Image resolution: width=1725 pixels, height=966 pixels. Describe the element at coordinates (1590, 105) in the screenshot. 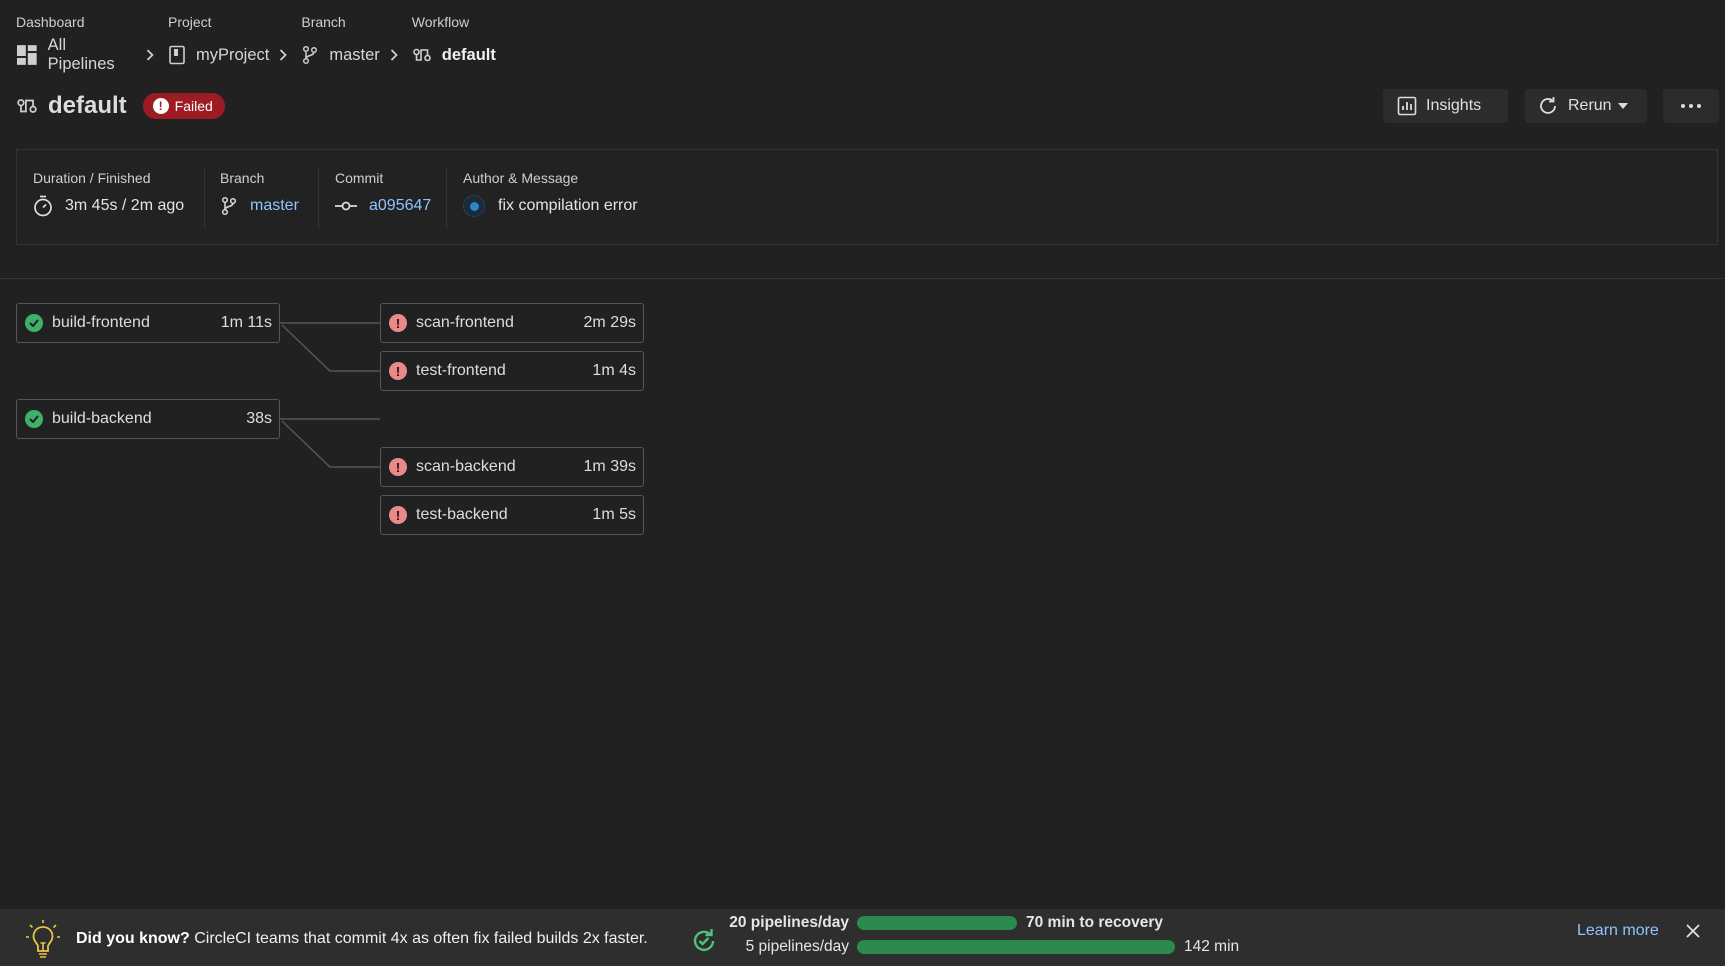

I see `rerun-label: Rerun` at that location.